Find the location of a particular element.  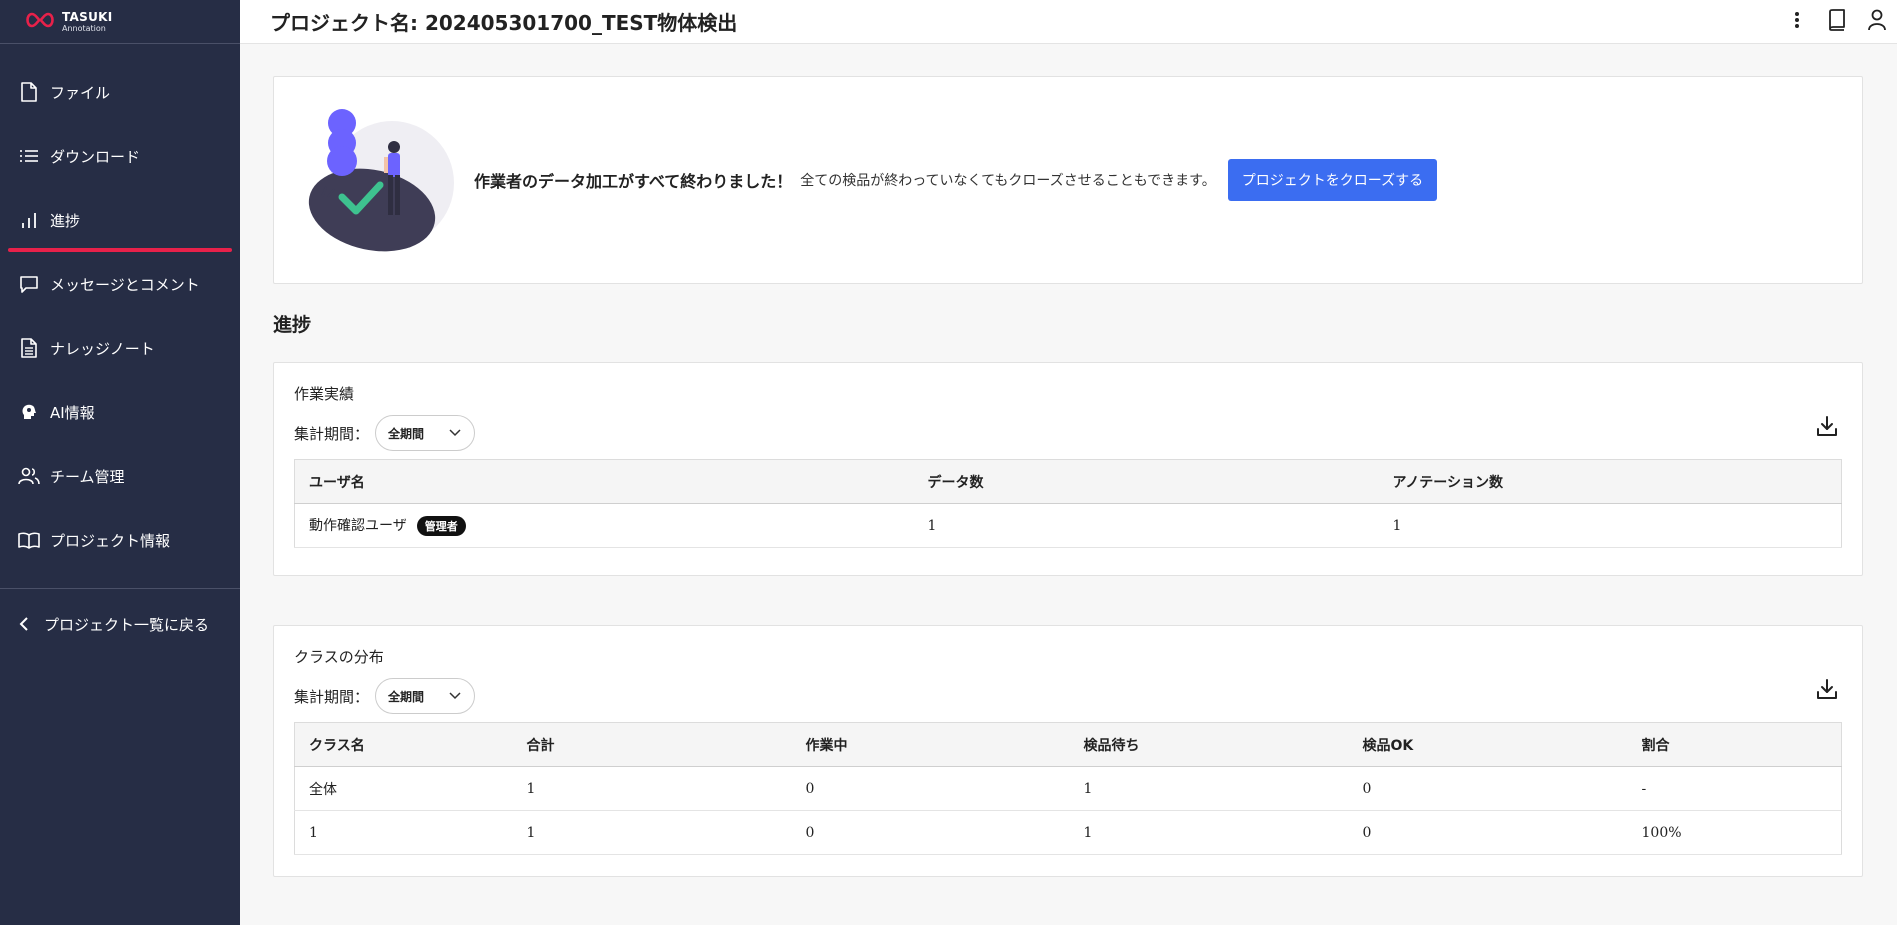

column-header: ユーザ名 is located at coordinates (604, 481).